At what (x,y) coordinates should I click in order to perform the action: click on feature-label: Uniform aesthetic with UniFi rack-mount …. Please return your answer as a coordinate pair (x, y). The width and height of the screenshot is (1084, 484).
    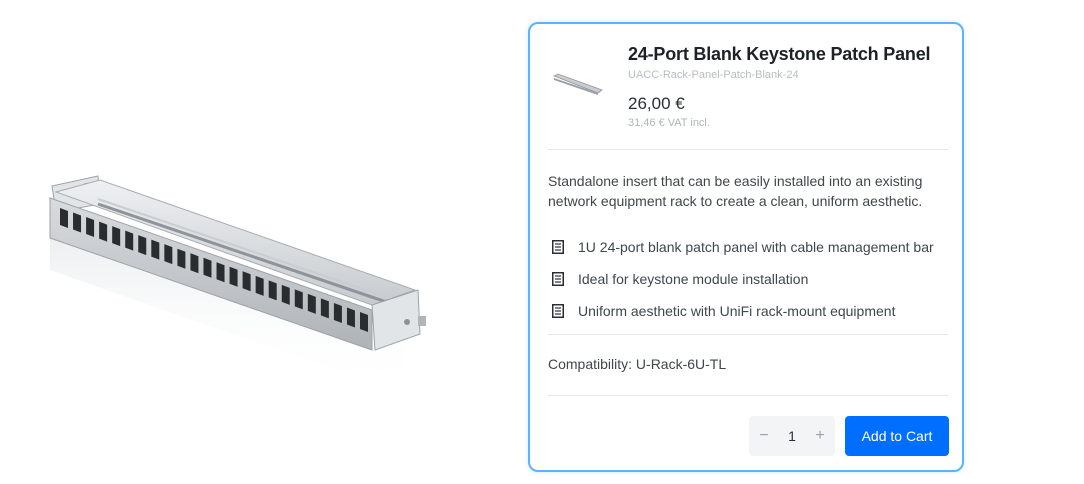
    Looking at the image, I should click on (737, 311).